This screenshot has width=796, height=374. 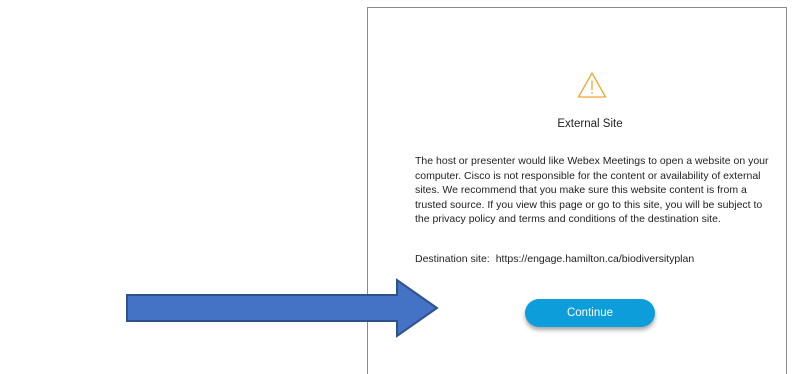 What do you see at coordinates (452, 259) in the screenshot?
I see `destination-label: Destination site:` at bounding box center [452, 259].